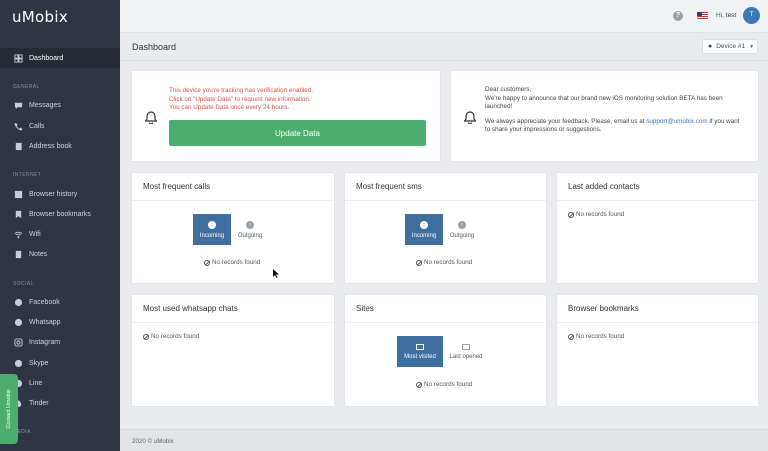  Describe the element at coordinates (50, 146) in the screenshot. I see `sidebar-item-label: Address book` at that location.